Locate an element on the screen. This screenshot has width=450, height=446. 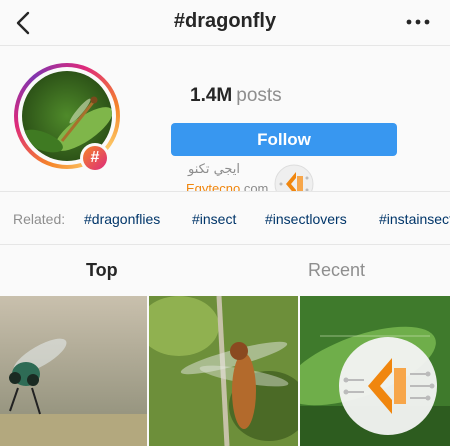
related-tag-dragonflies: #dragonflies is located at coordinates (122, 219).